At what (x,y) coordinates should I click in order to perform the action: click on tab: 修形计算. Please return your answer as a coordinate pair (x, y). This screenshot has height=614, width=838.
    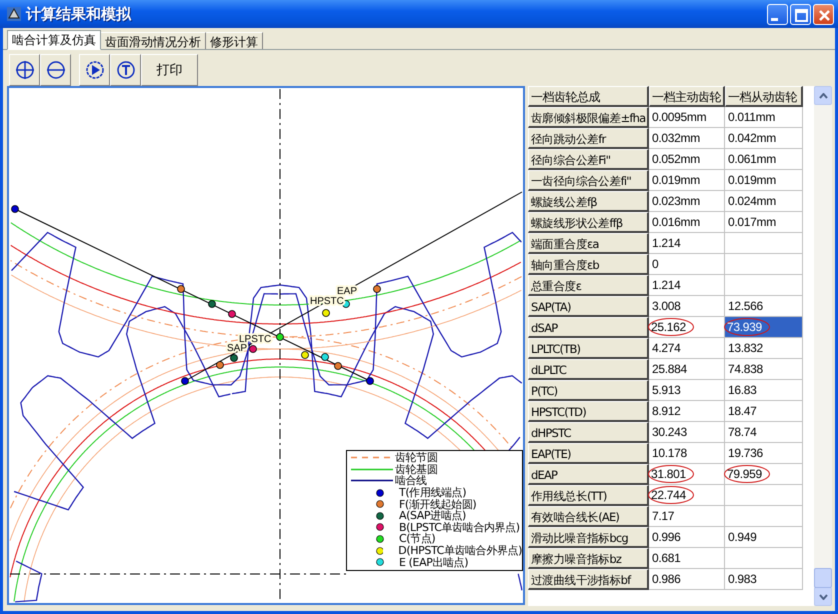
    Looking at the image, I should click on (234, 40).